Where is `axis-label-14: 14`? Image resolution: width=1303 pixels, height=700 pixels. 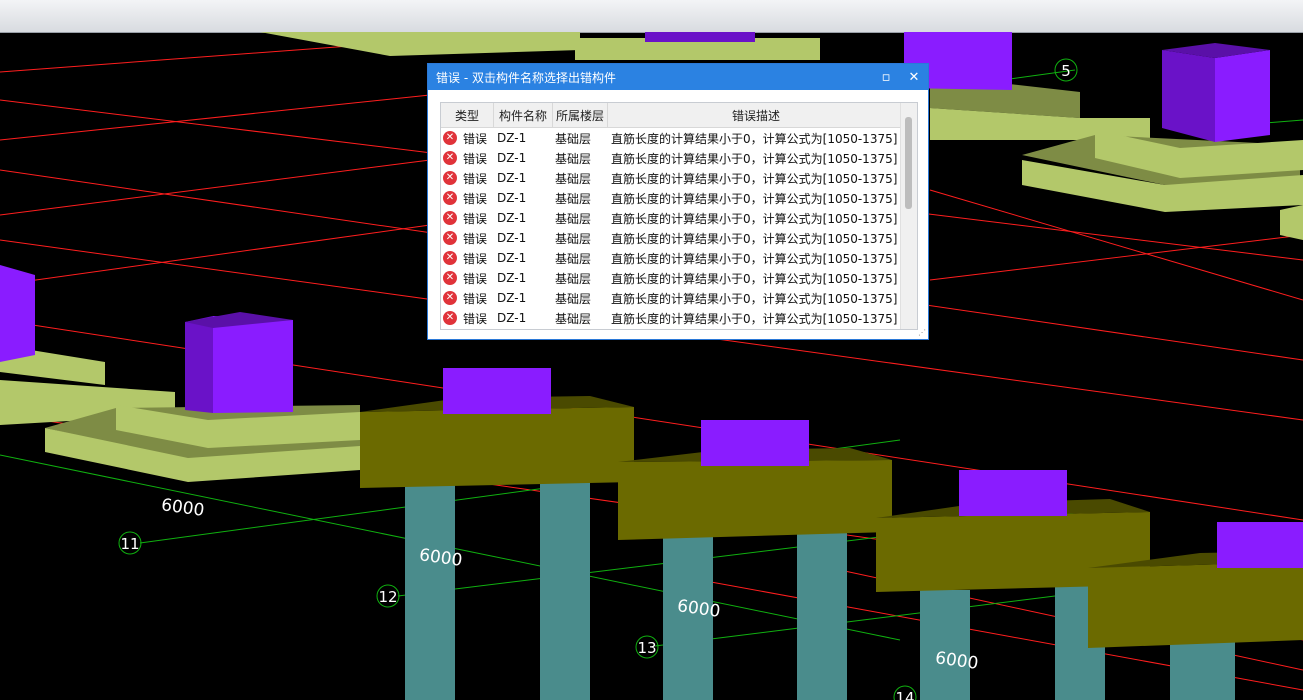 axis-label-14: 14 is located at coordinates (905, 692).